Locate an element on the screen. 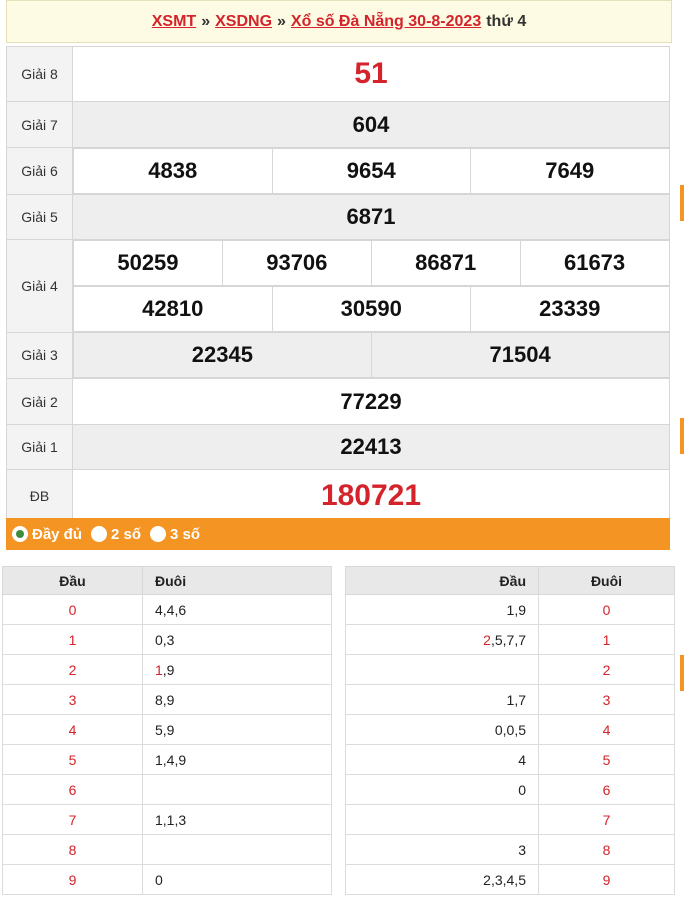  prize-label-g2: Giải 2 is located at coordinates (39, 401).